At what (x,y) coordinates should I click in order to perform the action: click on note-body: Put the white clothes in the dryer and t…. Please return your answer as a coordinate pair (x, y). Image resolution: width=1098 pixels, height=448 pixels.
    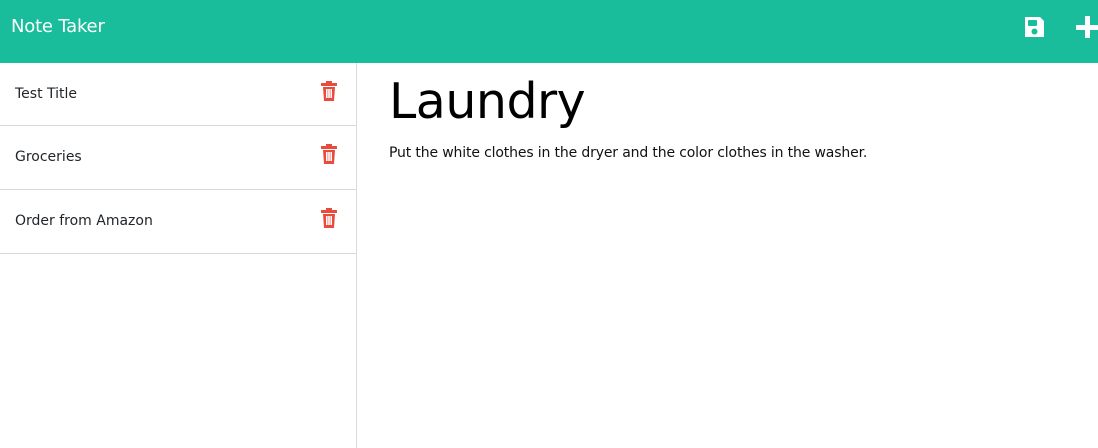
    Looking at the image, I should click on (628, 153).